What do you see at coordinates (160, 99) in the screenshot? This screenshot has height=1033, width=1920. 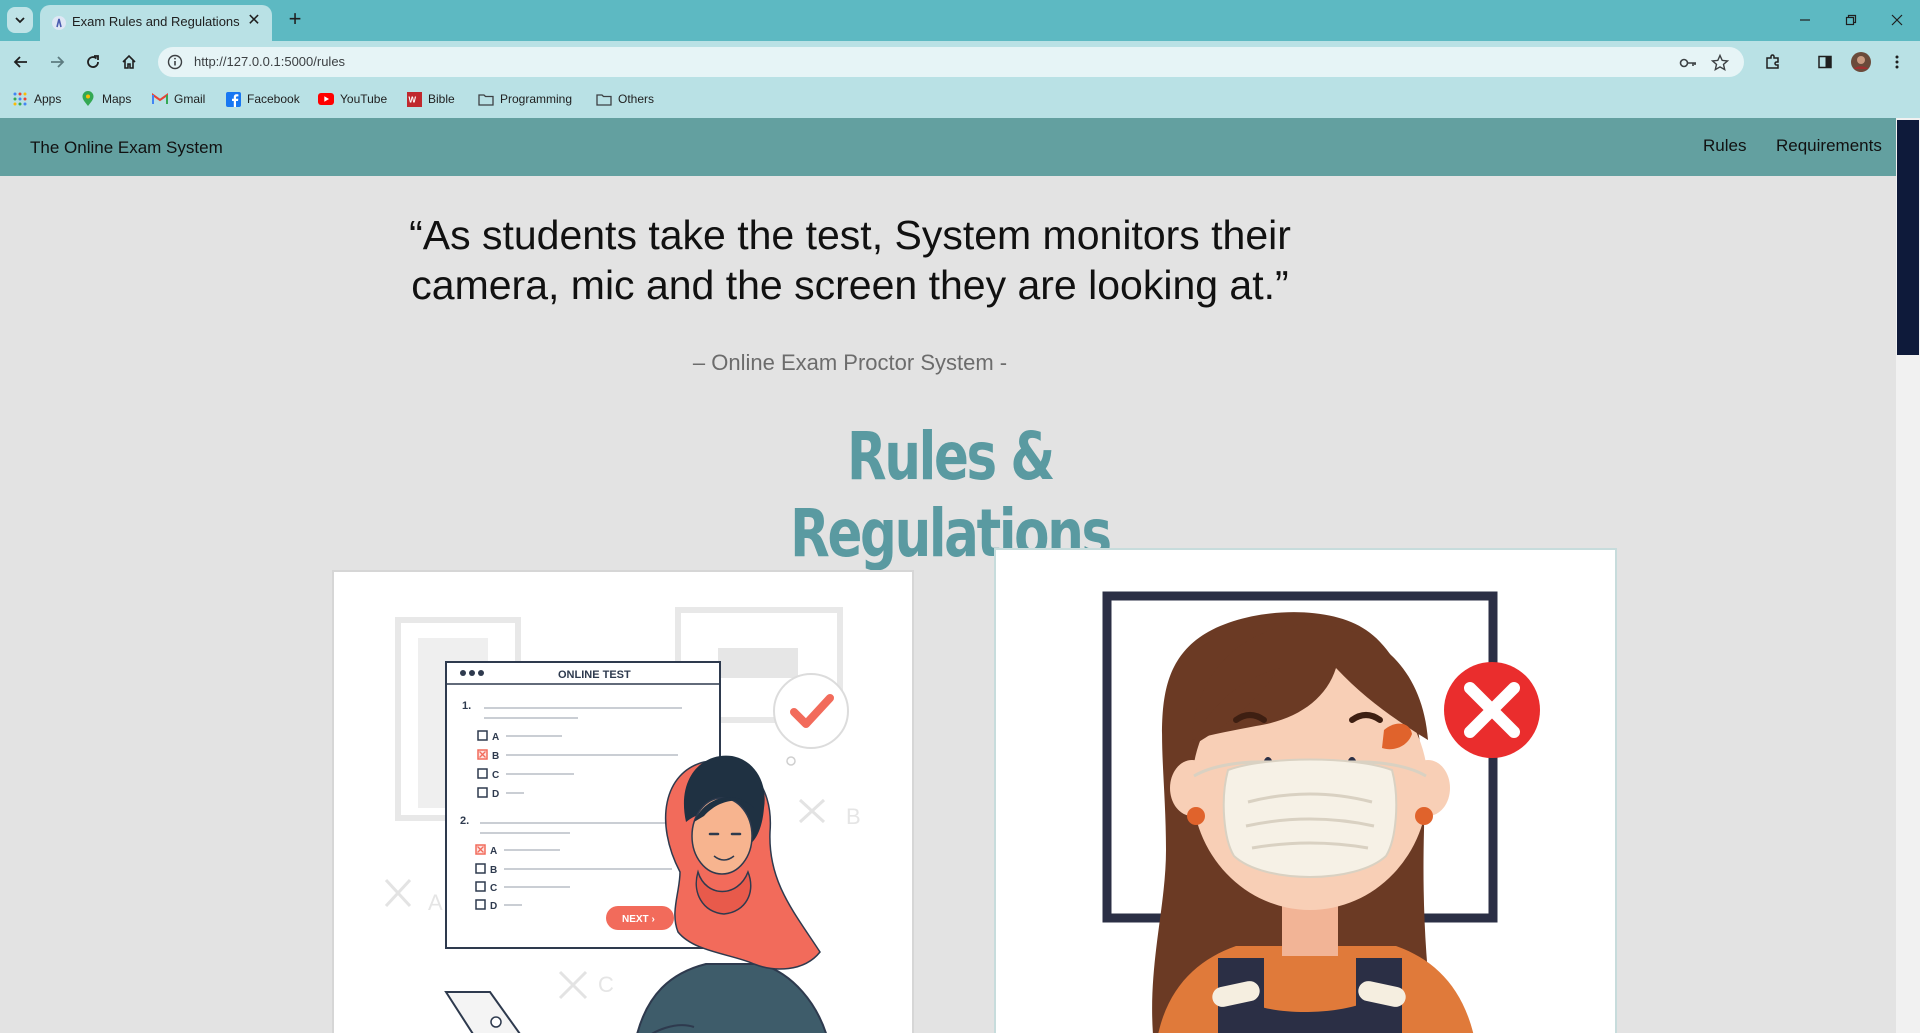 I see `gmail-icon` at bounding box center [160, 99].